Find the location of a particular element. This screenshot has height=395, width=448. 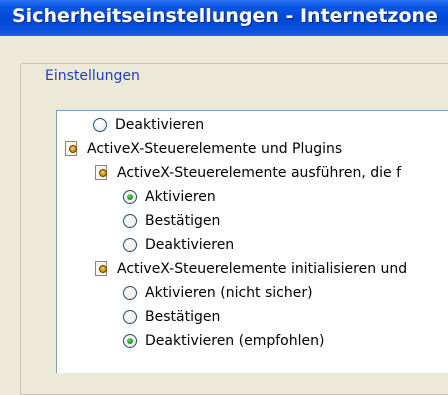

radio-option: Aktivieren (nicht sicher) is located at coordinates (218, 293).